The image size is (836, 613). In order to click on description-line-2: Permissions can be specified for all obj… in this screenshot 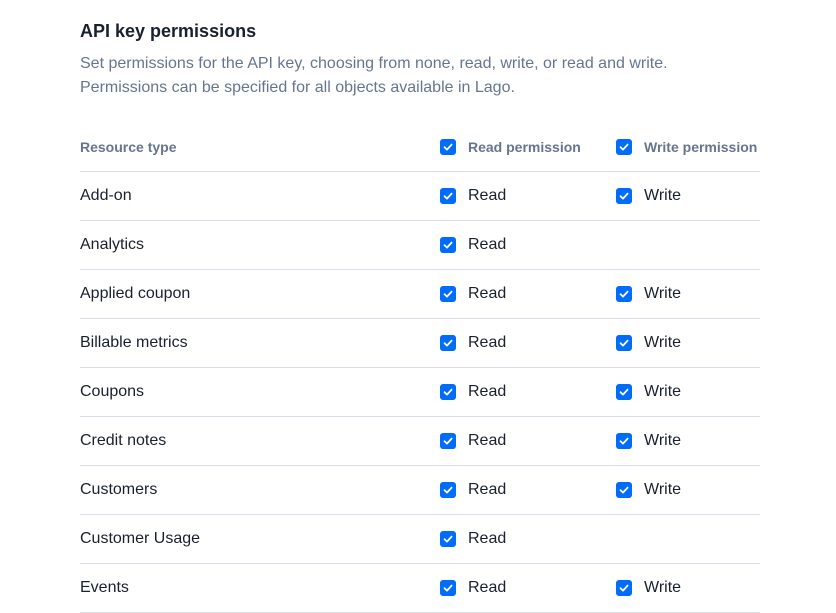, I will do `click(297, 87)`.